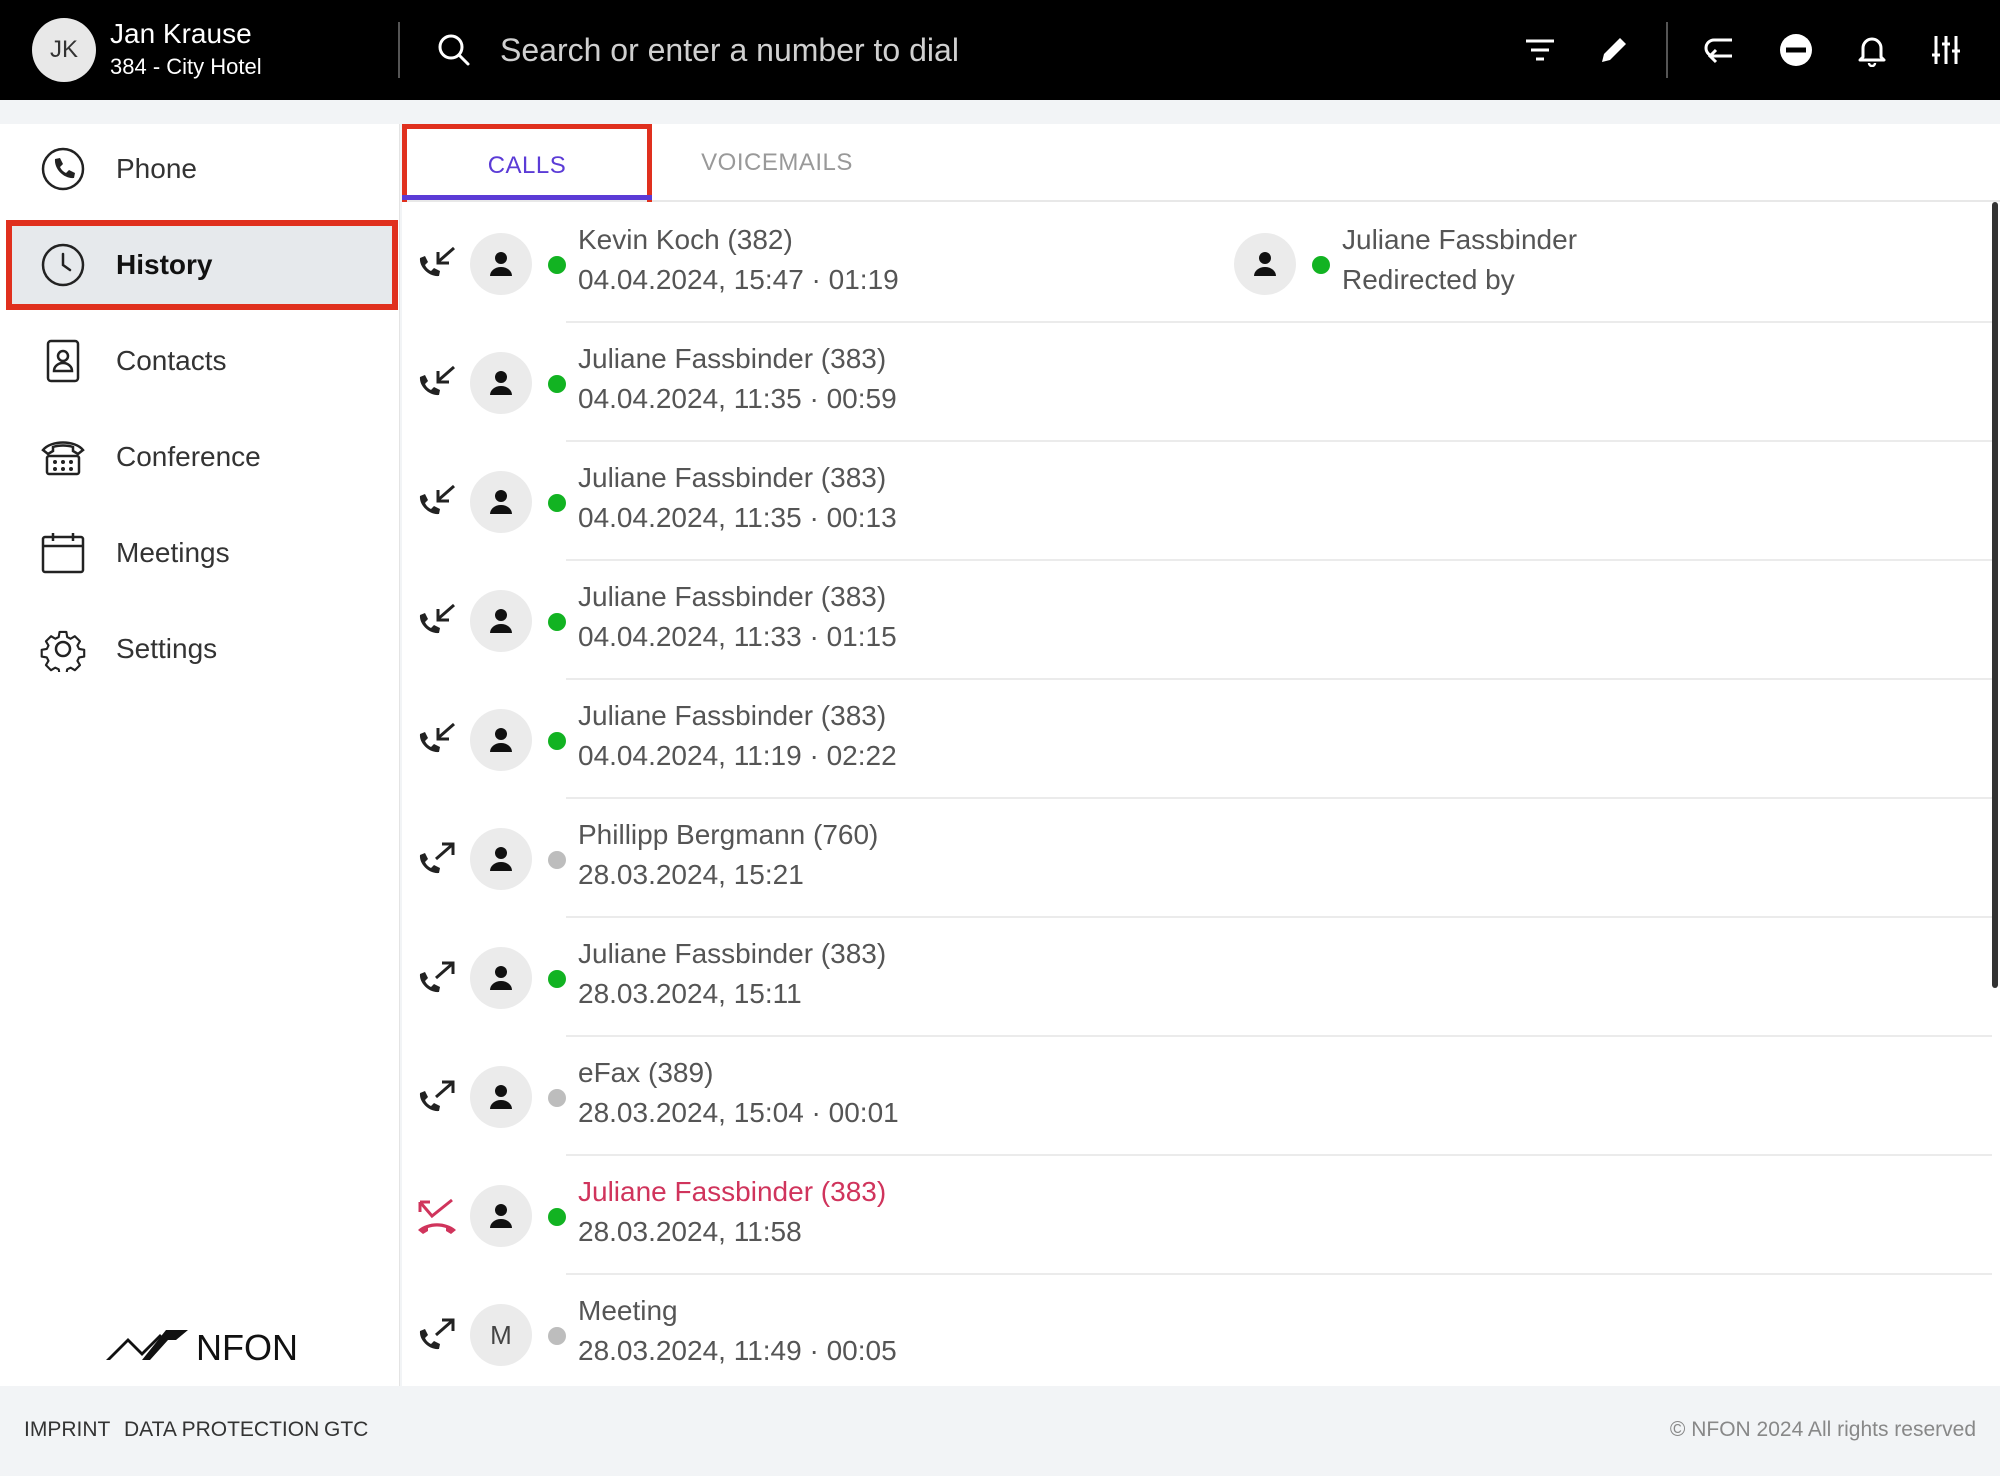  Describe the element at coordinates (628, 1311) in the screenshot. I see `caller-name: Meeting` at that location.